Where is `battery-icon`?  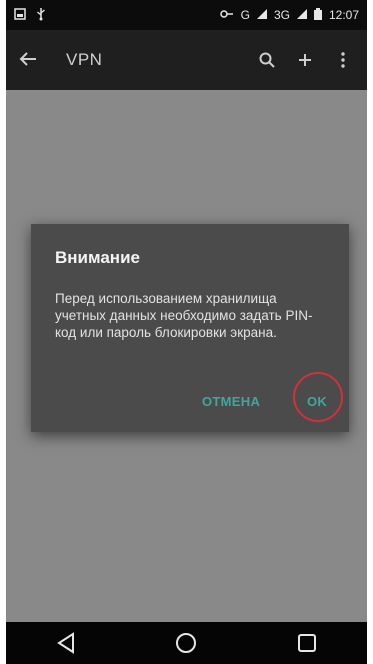 battery-icon is located at coordinates (317, 15).